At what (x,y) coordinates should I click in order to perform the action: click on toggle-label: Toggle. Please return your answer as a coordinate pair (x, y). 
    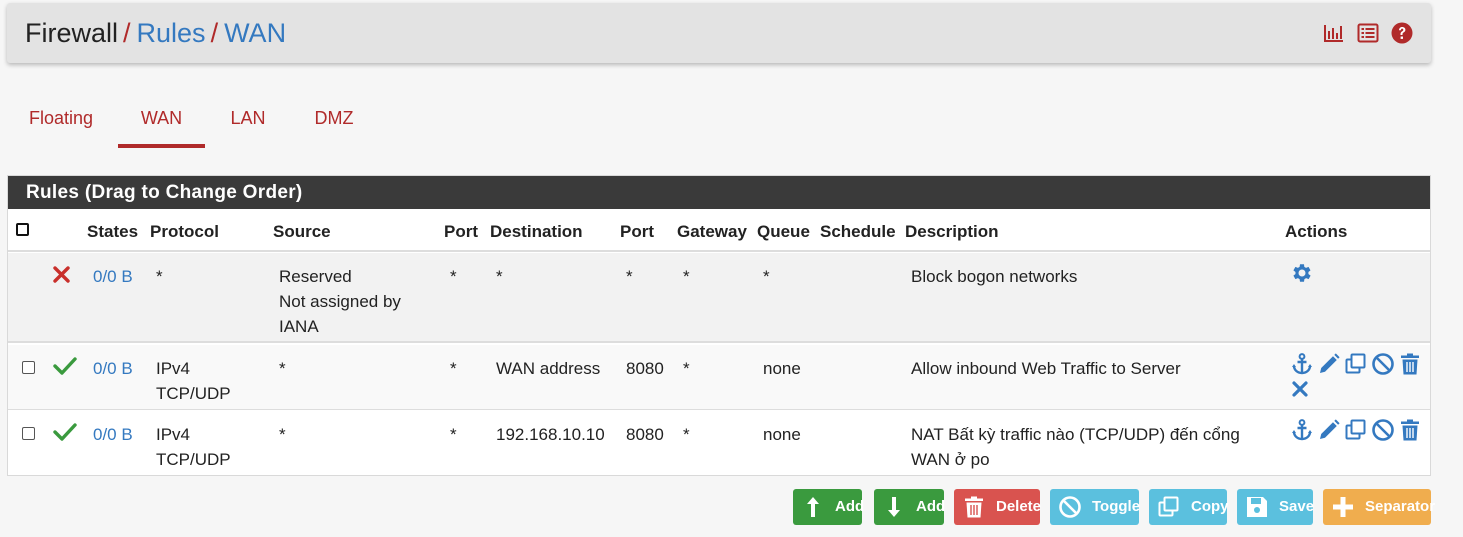
    Looking at the image, I should click on (1116, 506).